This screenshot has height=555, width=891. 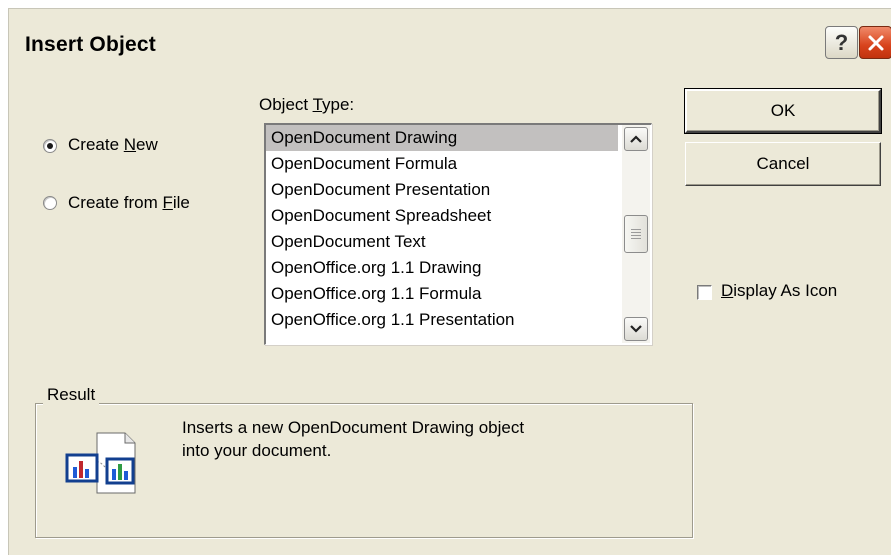 What do you see at coordinates (71, 395) in the screenshot?
I see `result-group-label: Result` at bounding box center [71, 395].